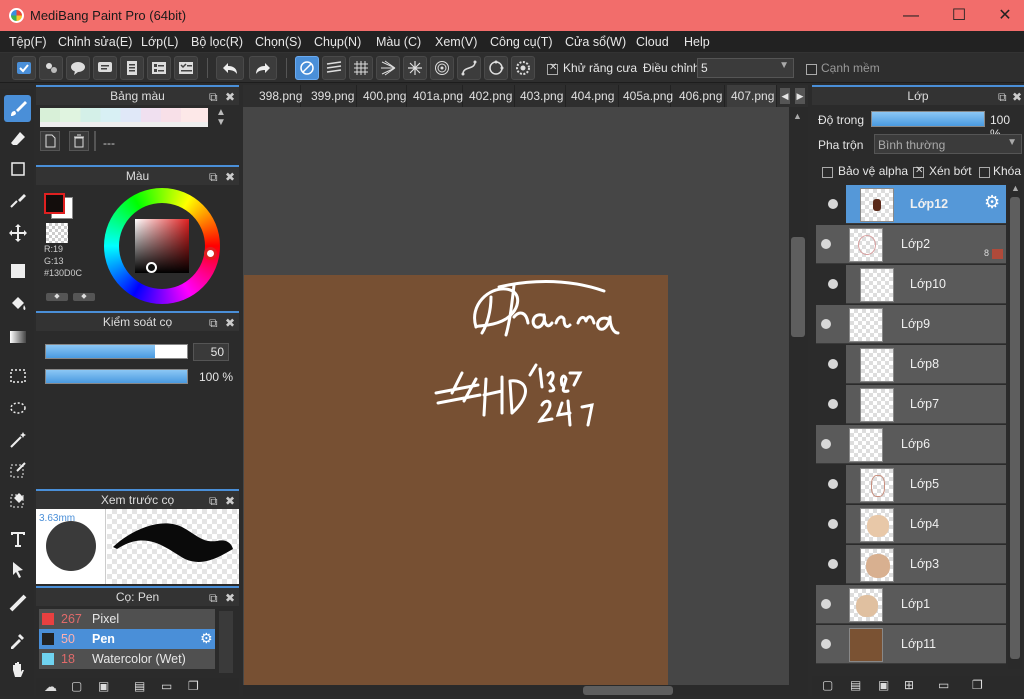 The image size is (1024, 699). What do you see at coordinates (210, 253) in the screenshot?
I see `hue-cursor` at bounding box center [210, 253].